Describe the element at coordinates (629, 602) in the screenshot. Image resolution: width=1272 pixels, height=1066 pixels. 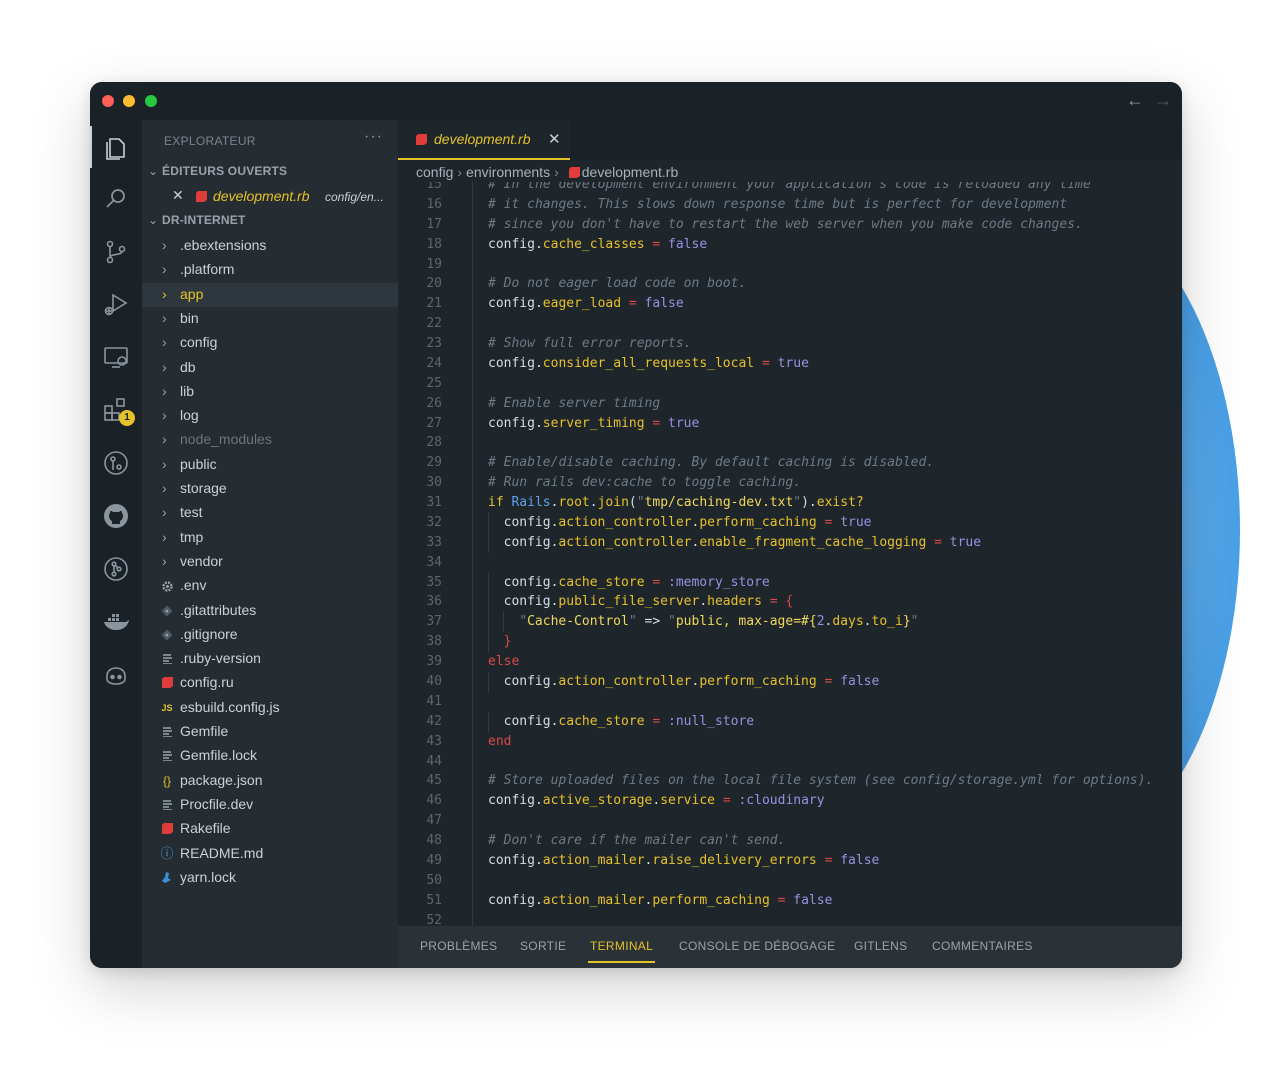
I see `code-token: public_file_server` at that location.